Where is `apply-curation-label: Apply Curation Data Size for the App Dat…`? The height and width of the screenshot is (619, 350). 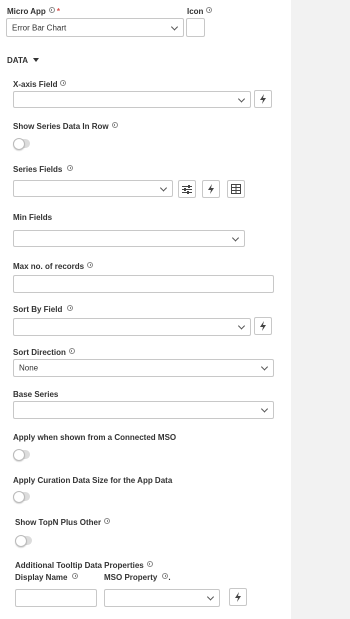
apply-curation-label: Apply Curation Data Size for the App Dat… is located at coordinates (93, 480).